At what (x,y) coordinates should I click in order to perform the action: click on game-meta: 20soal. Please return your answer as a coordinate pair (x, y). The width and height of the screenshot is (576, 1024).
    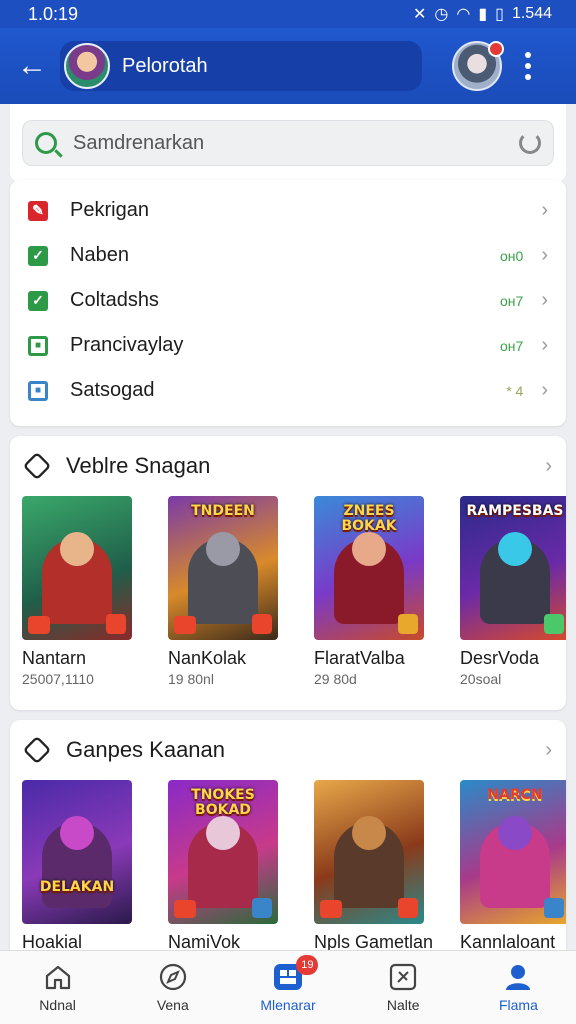
    Looking at the image, I should click on (481, 679).